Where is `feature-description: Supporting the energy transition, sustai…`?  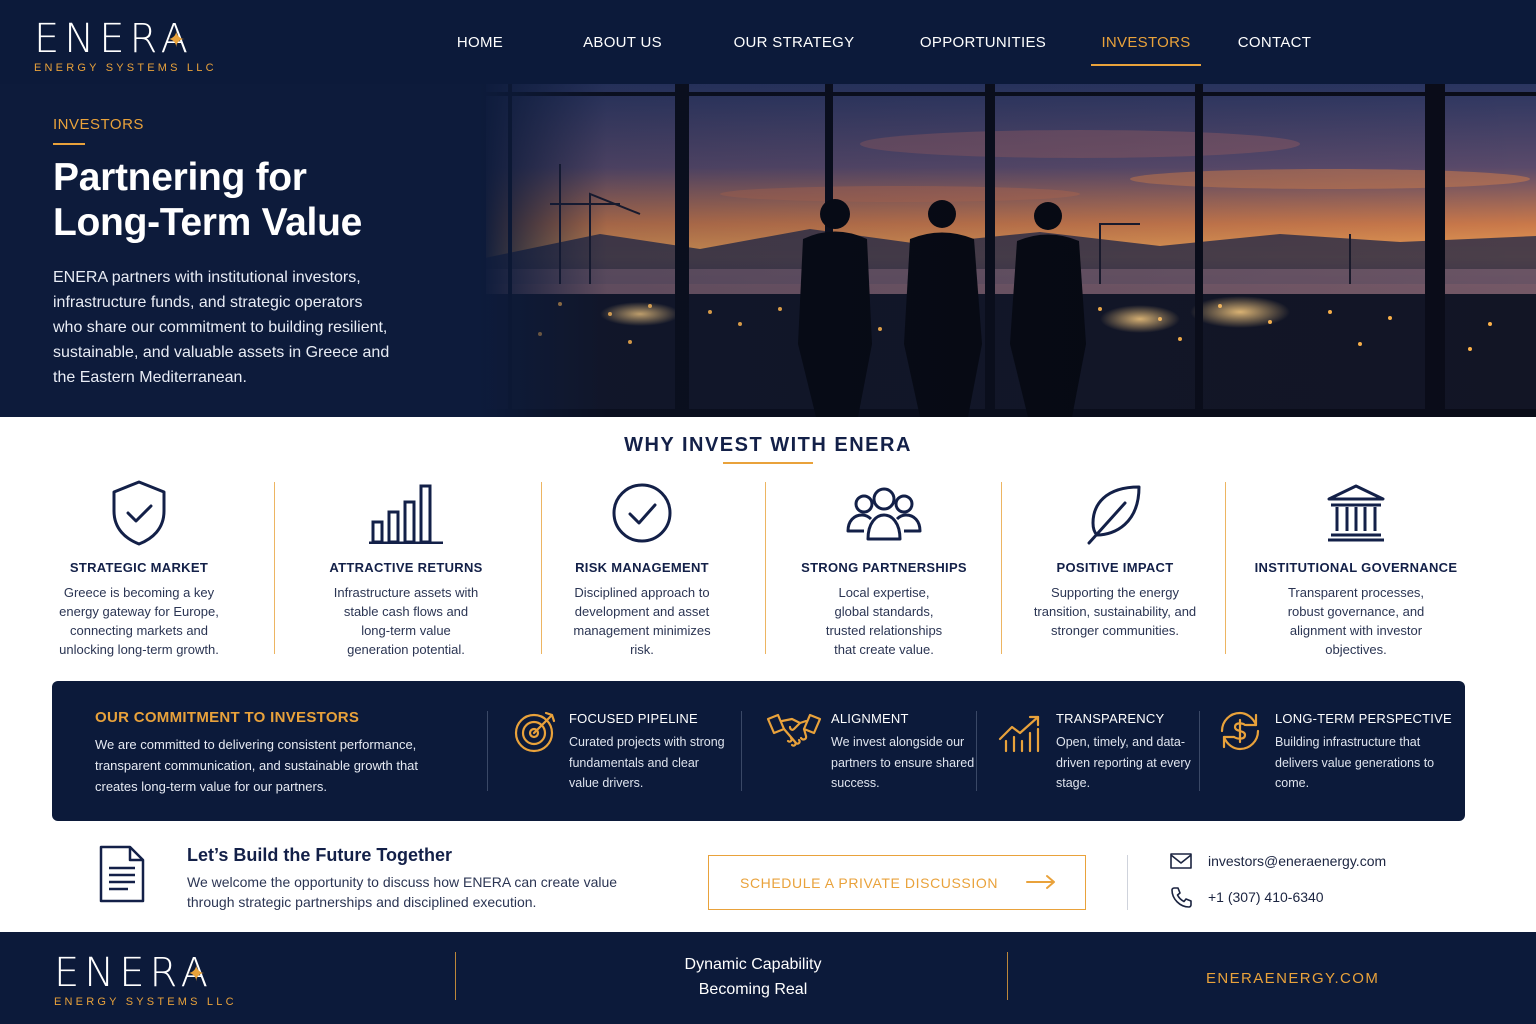
feature-description: Supporting the energy transition, sustai… is located at coordinates (1115, 611).